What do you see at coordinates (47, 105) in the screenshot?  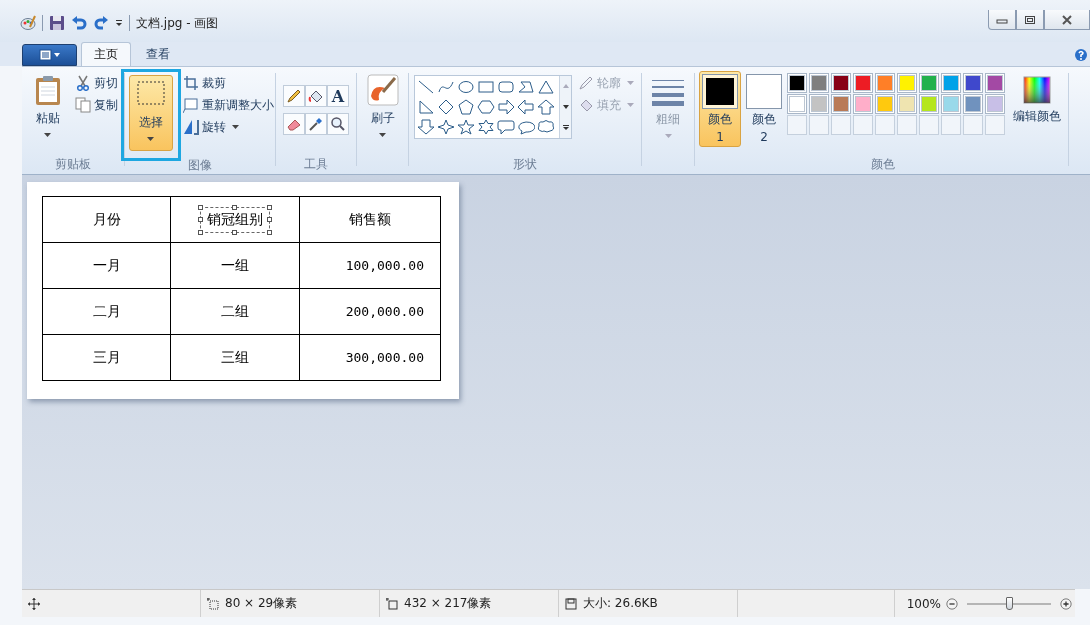 I see `paste-button: 粘贴` at bounding box center [47, 105].